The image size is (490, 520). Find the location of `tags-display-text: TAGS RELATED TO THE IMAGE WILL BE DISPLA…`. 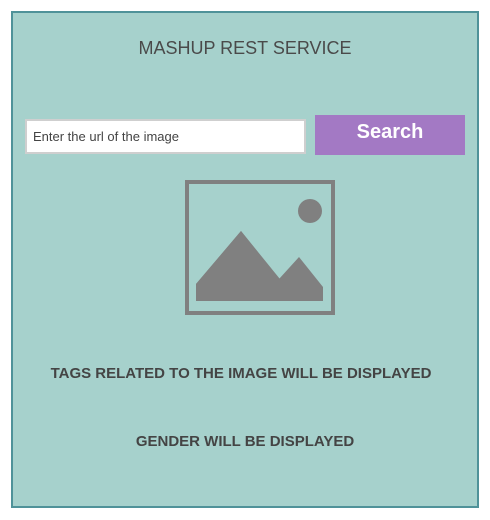

tags-display-text: TAGS RELATED TO THE IMAGE WILL BE DISPLA… is located at coordinates (241, 373).